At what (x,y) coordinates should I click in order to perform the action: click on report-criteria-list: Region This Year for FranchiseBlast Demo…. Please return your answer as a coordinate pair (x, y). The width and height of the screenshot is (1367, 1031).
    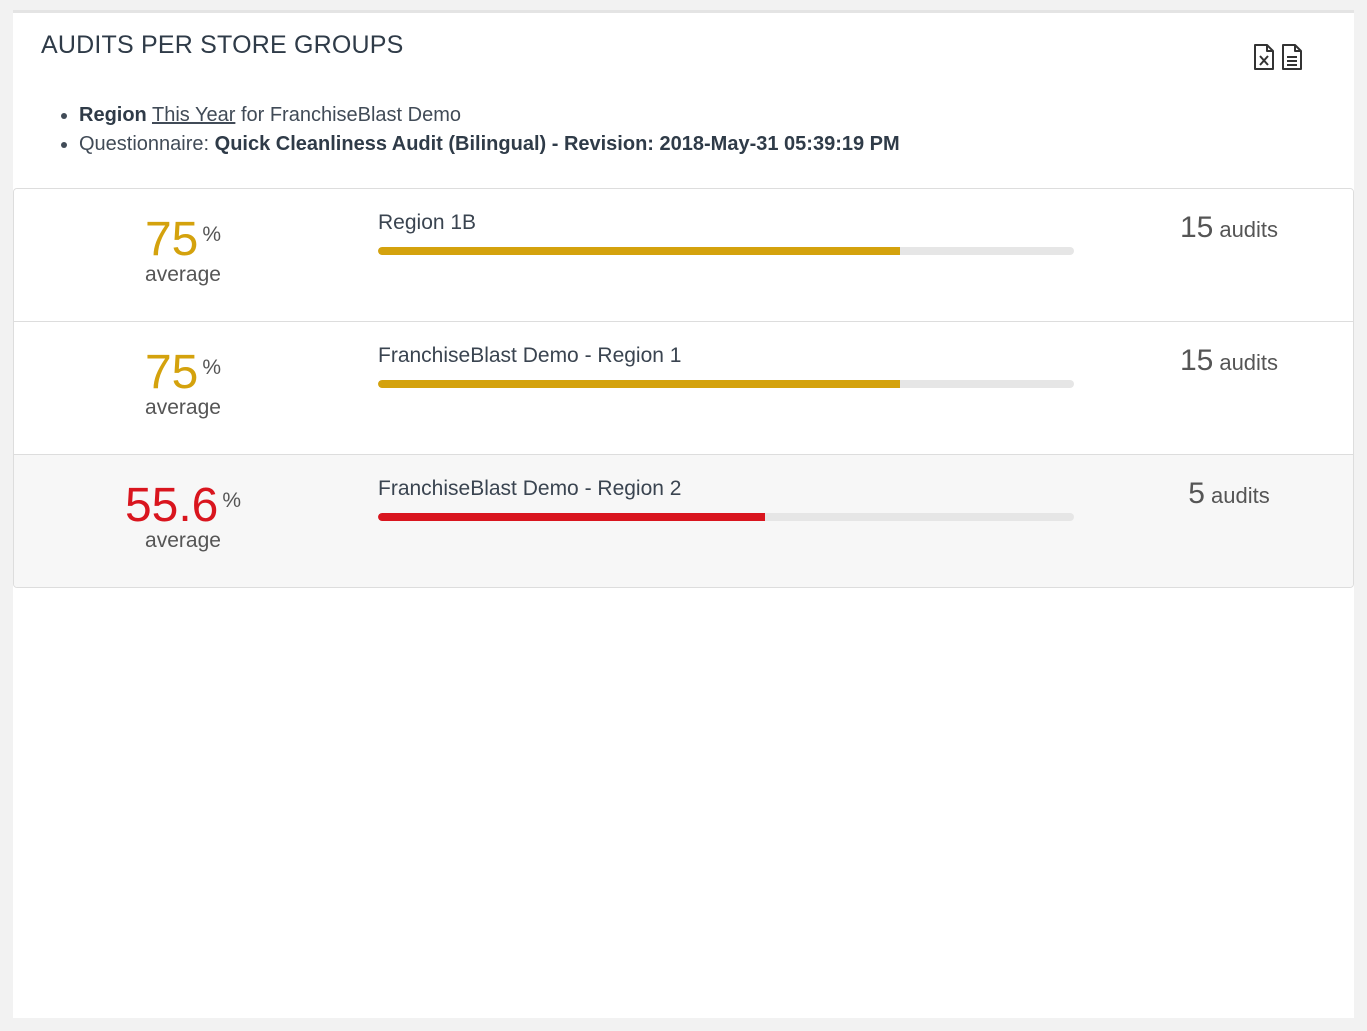
    Looking at the image, I should click on (479, 130).